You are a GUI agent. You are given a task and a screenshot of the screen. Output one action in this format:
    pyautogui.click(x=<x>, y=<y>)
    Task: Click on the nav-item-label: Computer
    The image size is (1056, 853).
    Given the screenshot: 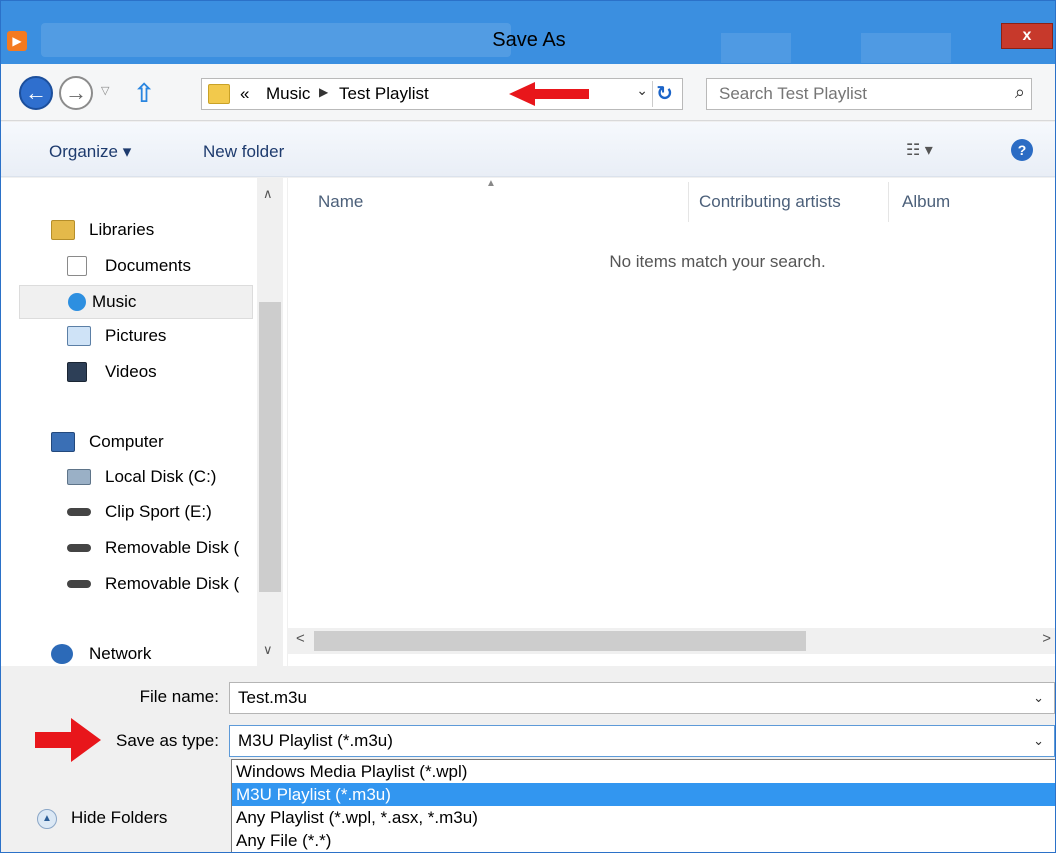 What is the action you would take?
    pyautogui.click(x=126, y=441)
    